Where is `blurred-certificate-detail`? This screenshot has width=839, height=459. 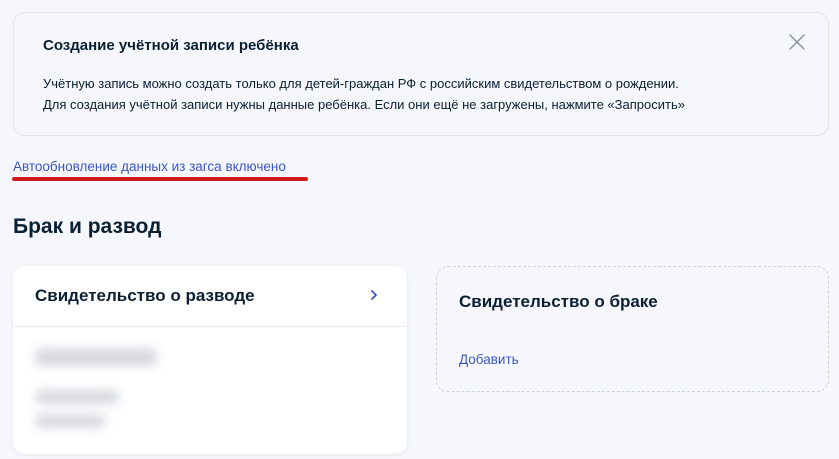
blurred-certificate-detail is located at coordinates (77, 397).